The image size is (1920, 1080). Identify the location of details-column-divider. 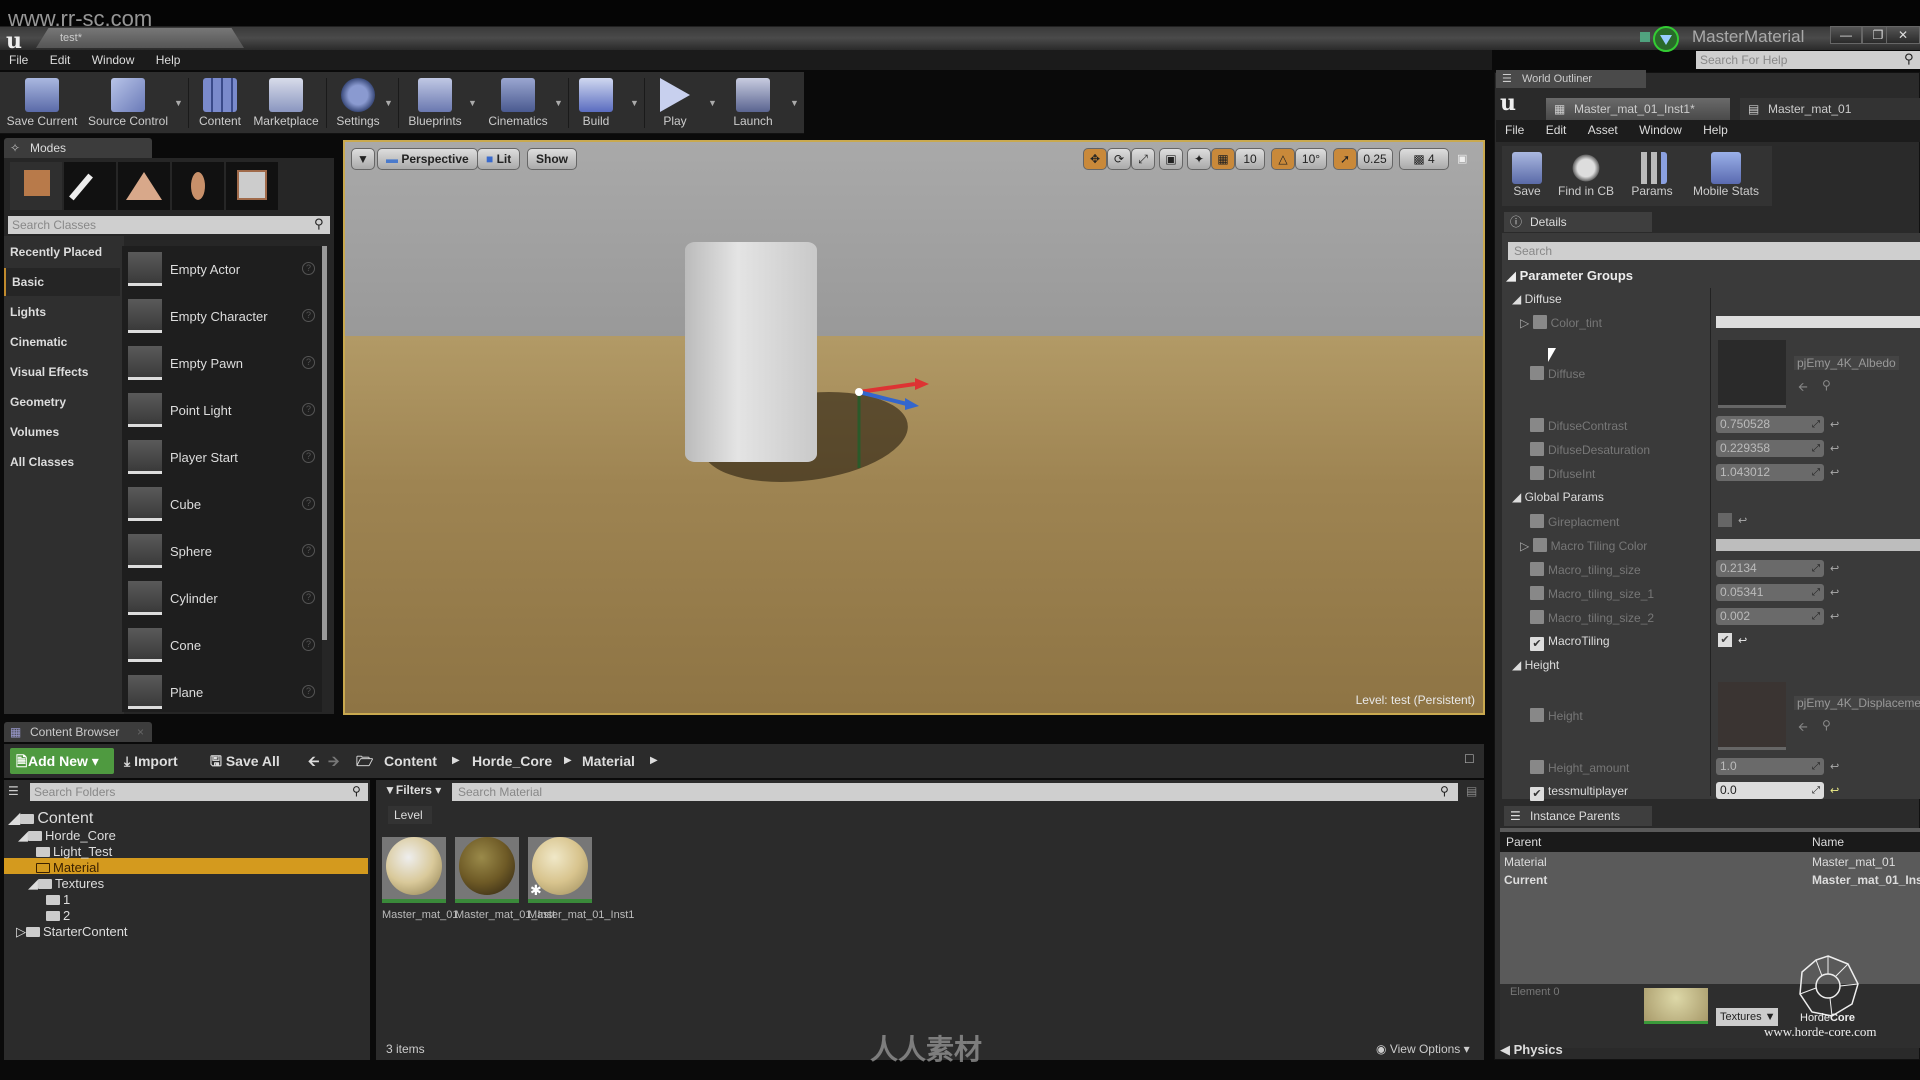
(1710, 542).